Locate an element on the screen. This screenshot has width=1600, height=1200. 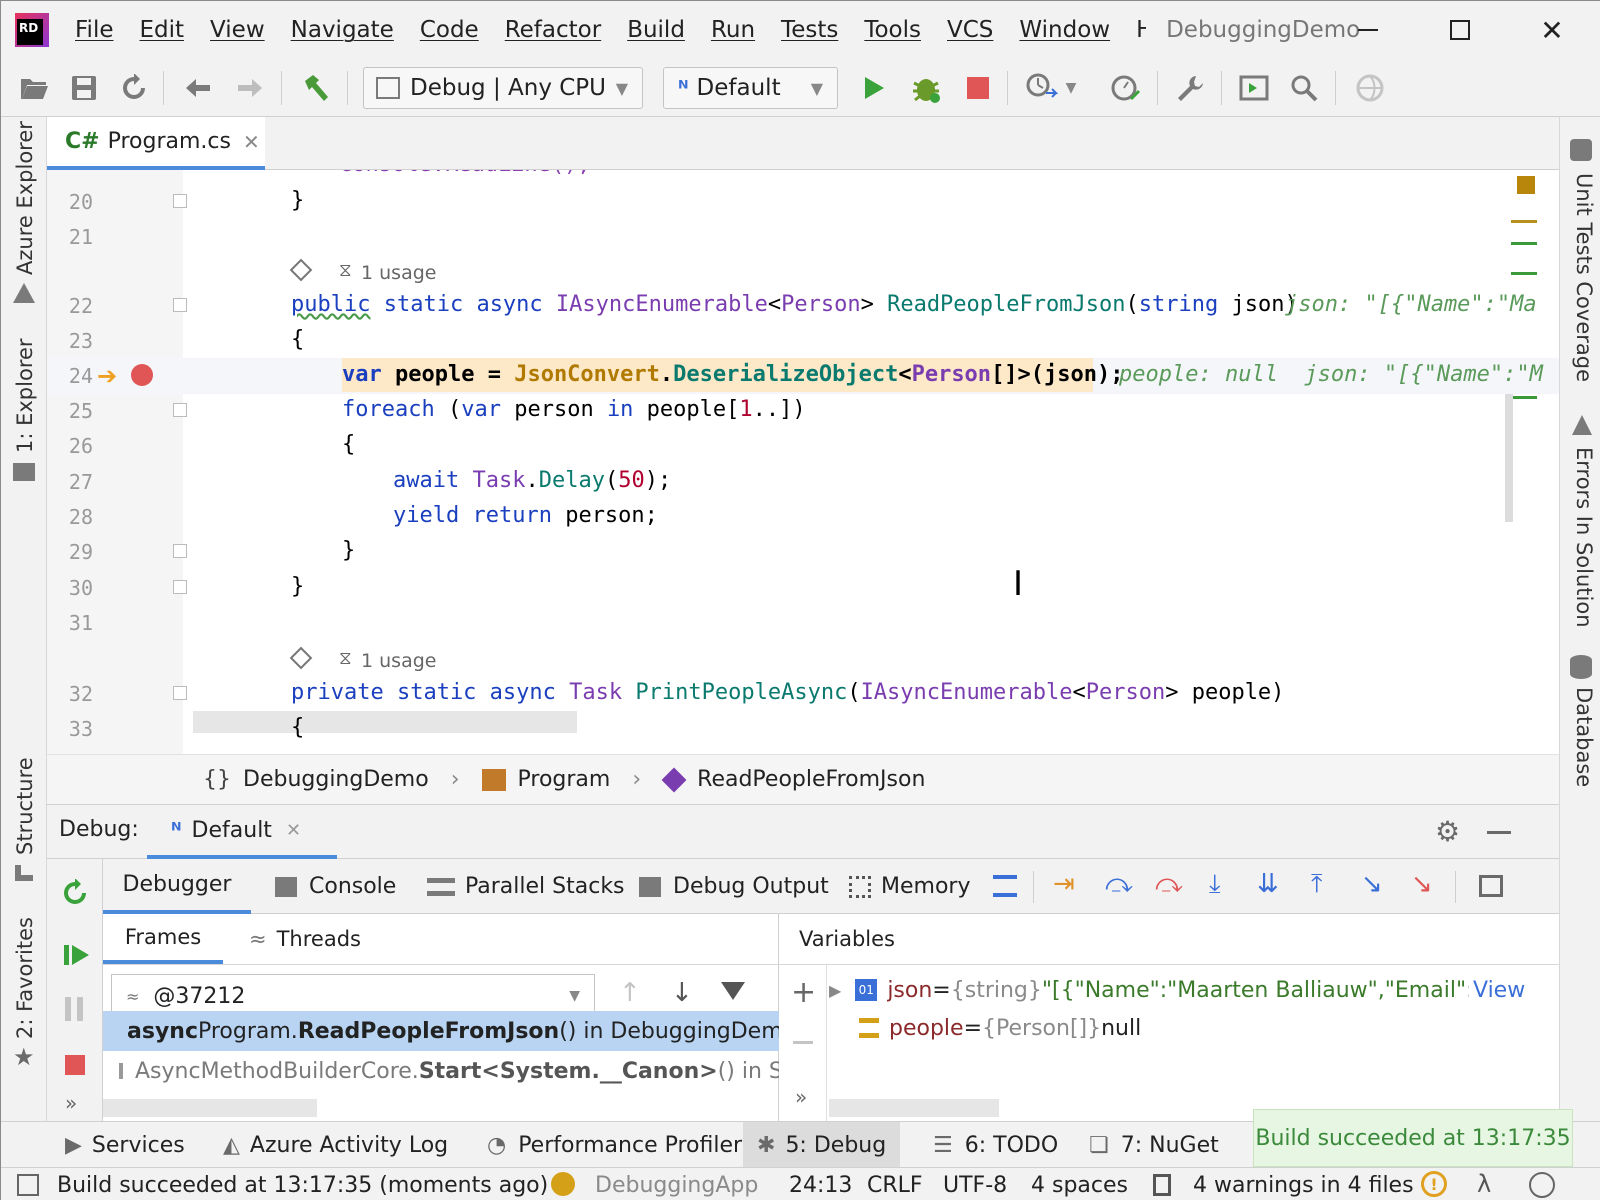
menu-run: Run is located at coordinates (733, 30).